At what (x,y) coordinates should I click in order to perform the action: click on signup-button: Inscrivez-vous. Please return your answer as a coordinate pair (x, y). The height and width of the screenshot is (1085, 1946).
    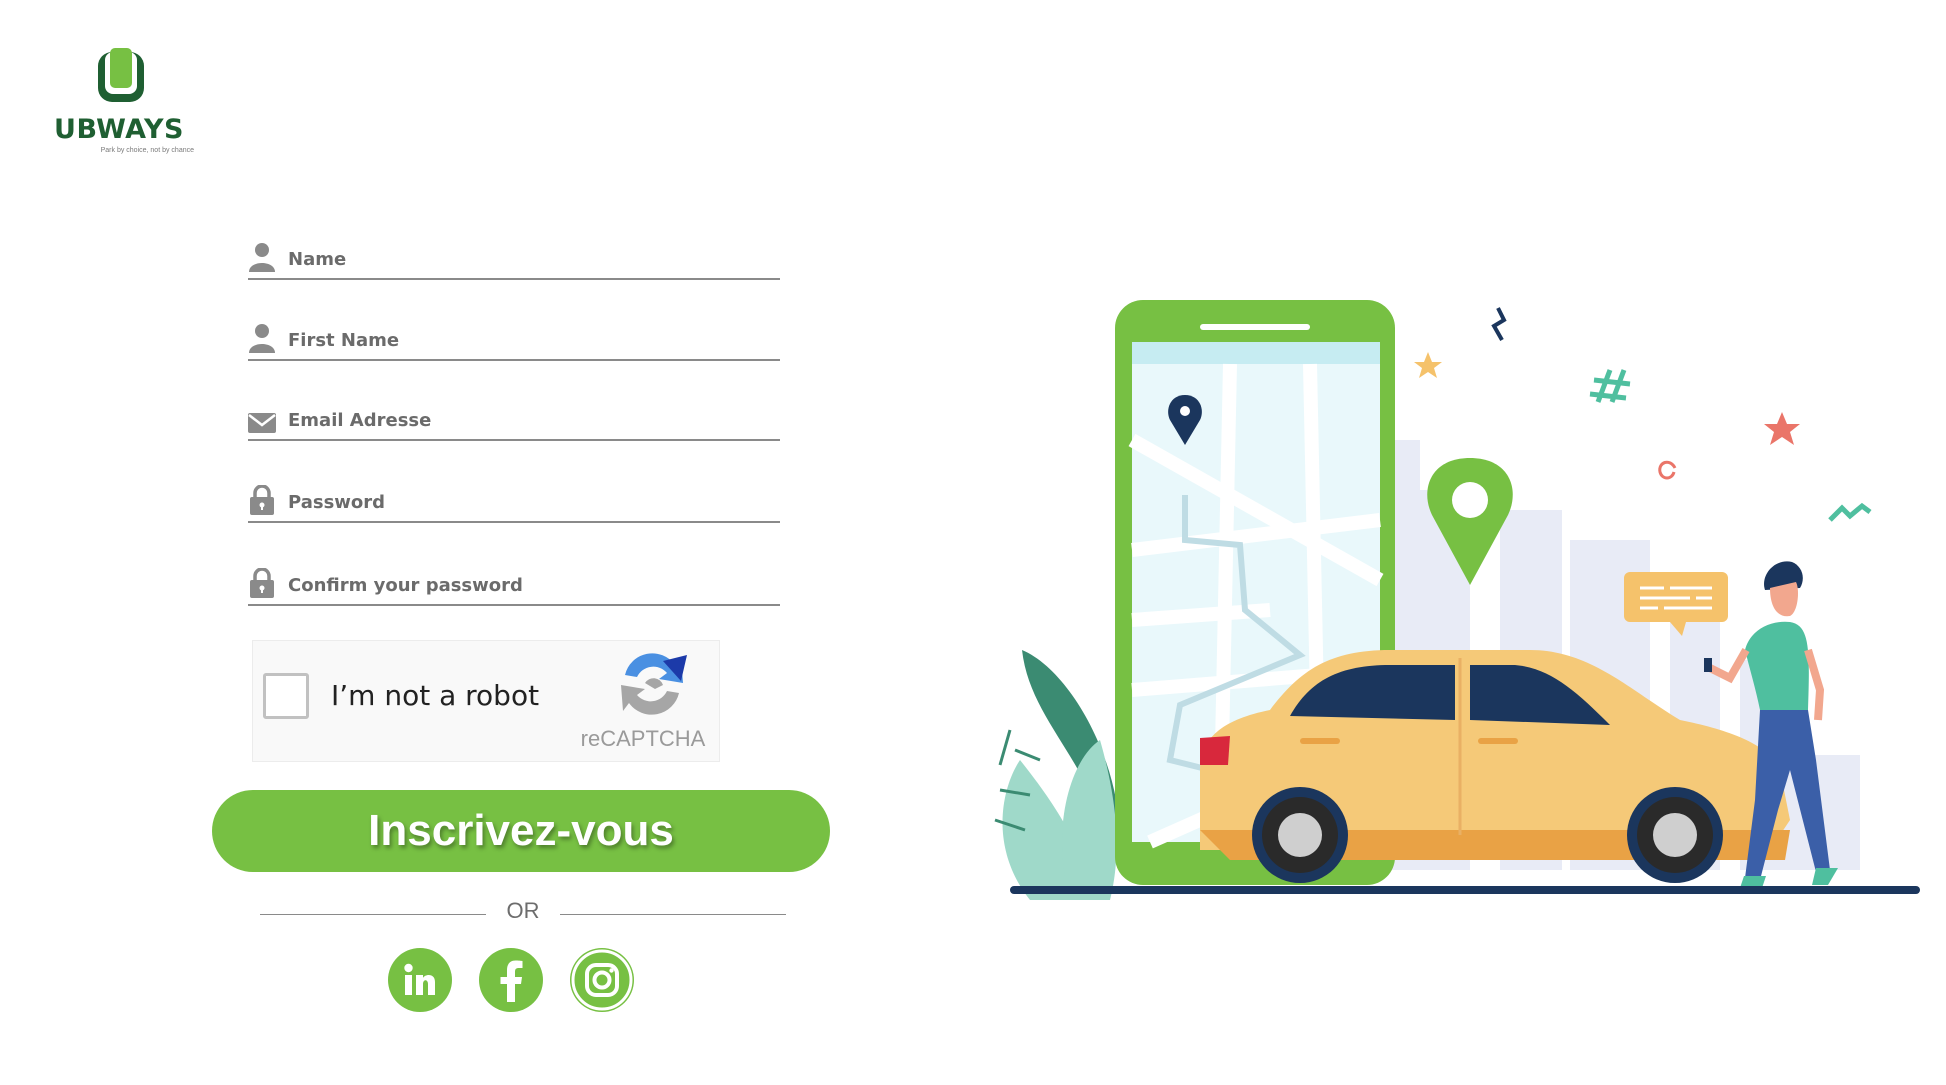
    Looking at the image, I should click on (521, 831).